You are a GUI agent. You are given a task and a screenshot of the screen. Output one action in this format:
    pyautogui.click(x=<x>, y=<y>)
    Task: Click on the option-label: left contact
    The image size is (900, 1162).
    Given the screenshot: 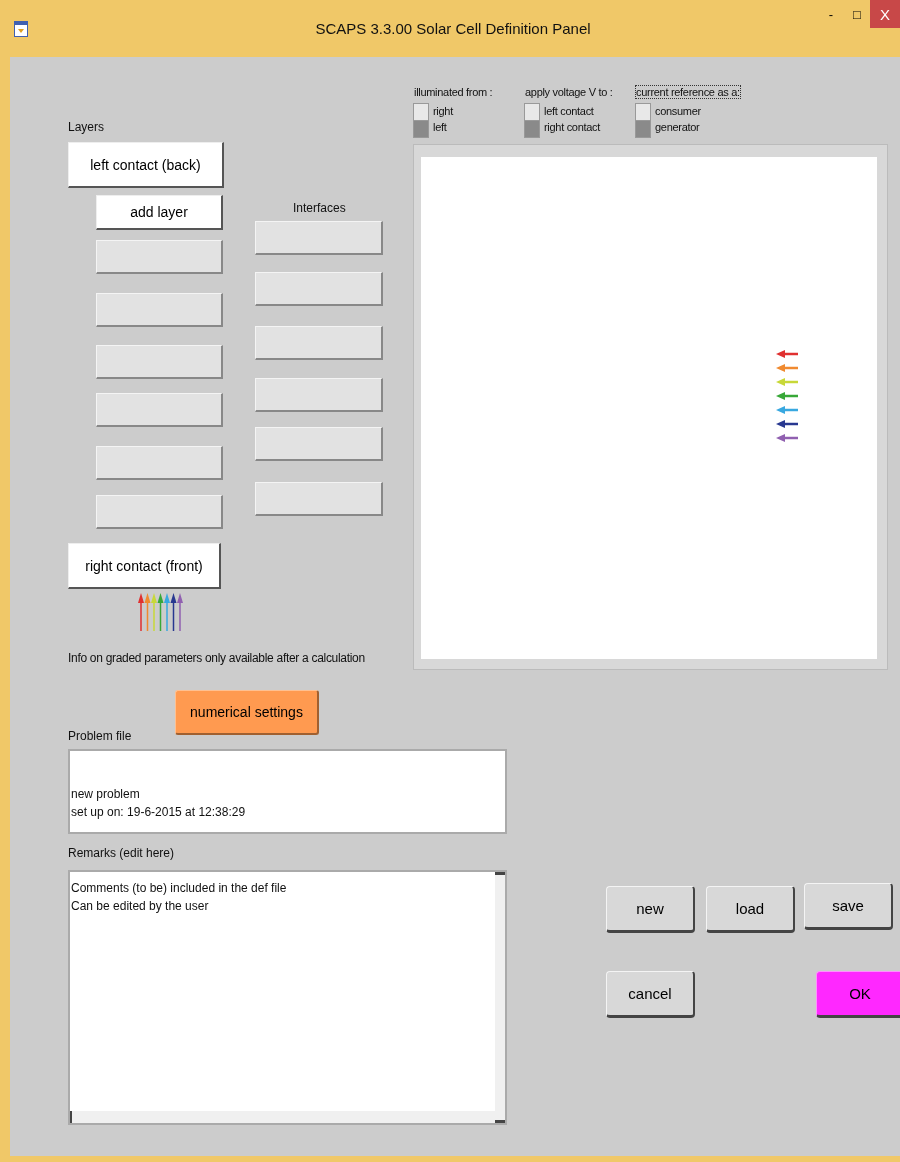 What is the action you would take?
    pyautogui.click(x=572, y=111)
    